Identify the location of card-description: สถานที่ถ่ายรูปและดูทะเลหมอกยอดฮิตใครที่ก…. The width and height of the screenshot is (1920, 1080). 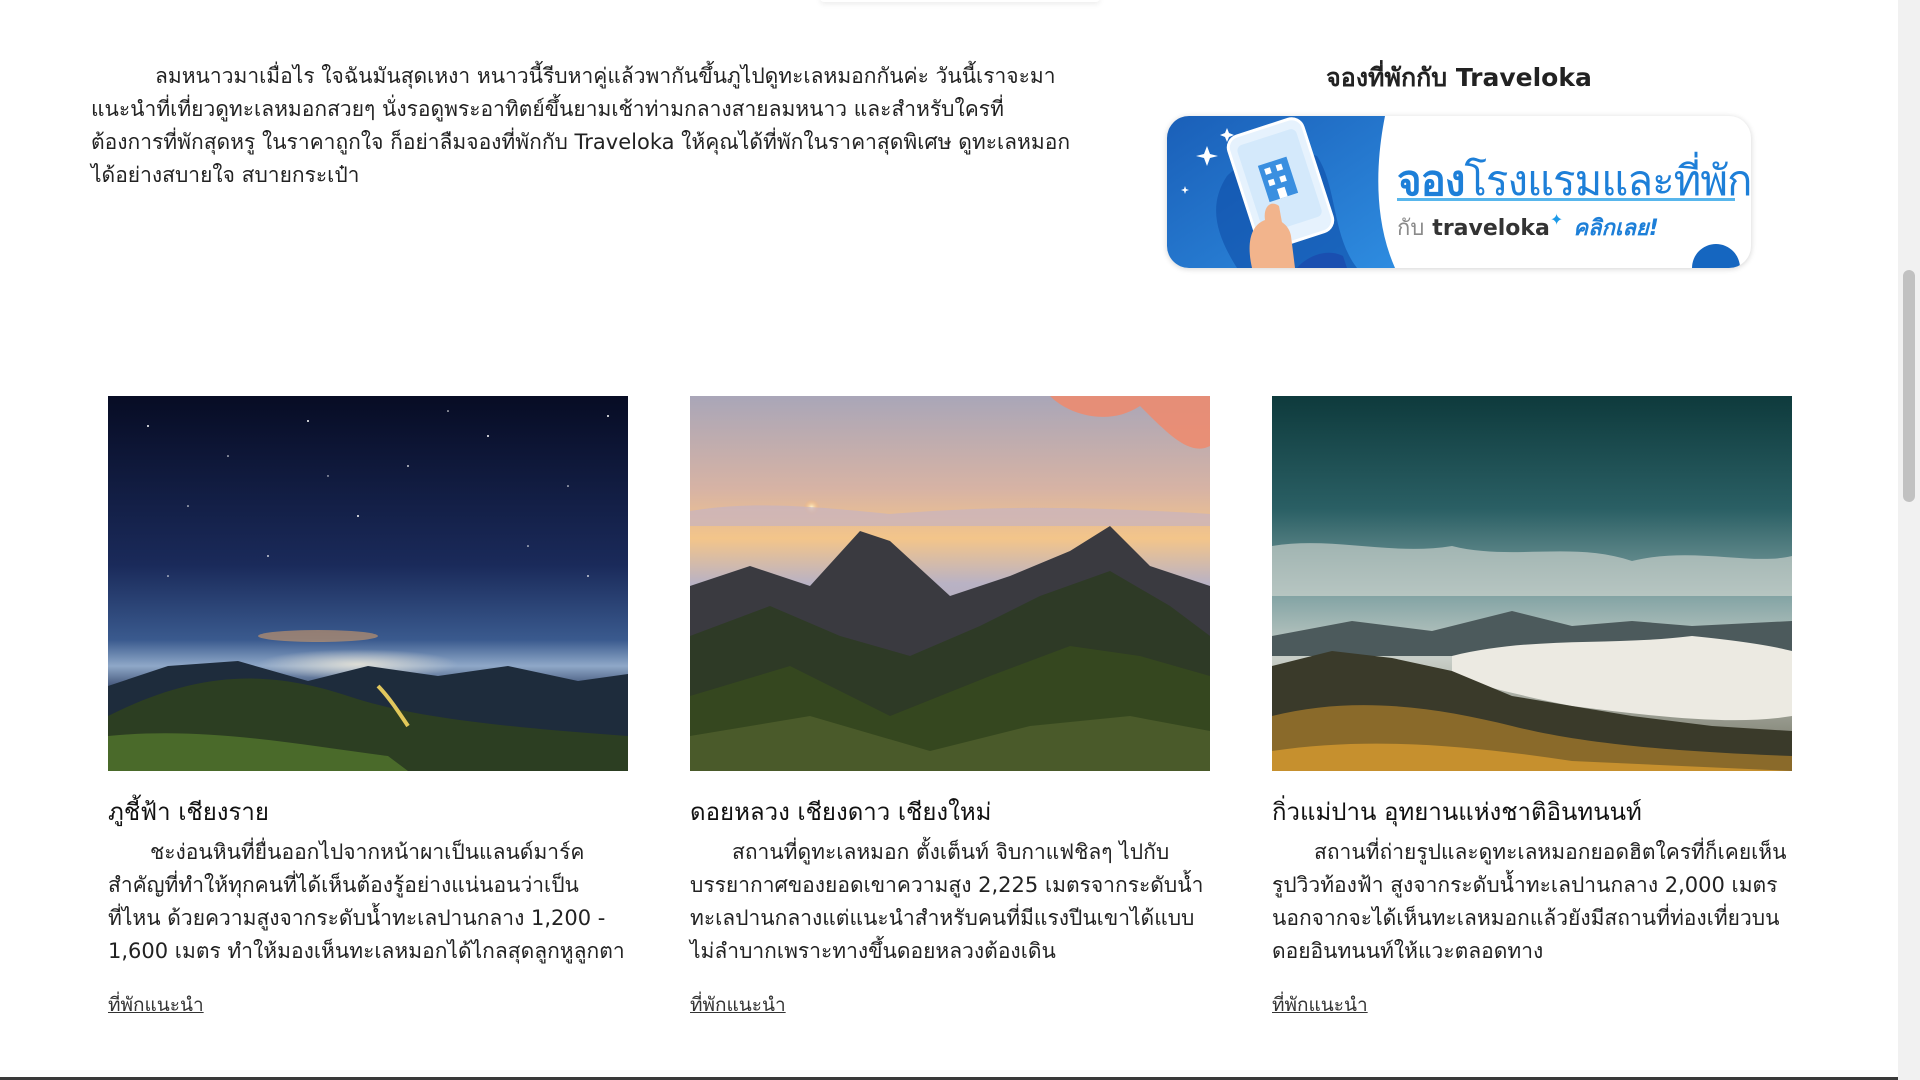
(1529, 901).